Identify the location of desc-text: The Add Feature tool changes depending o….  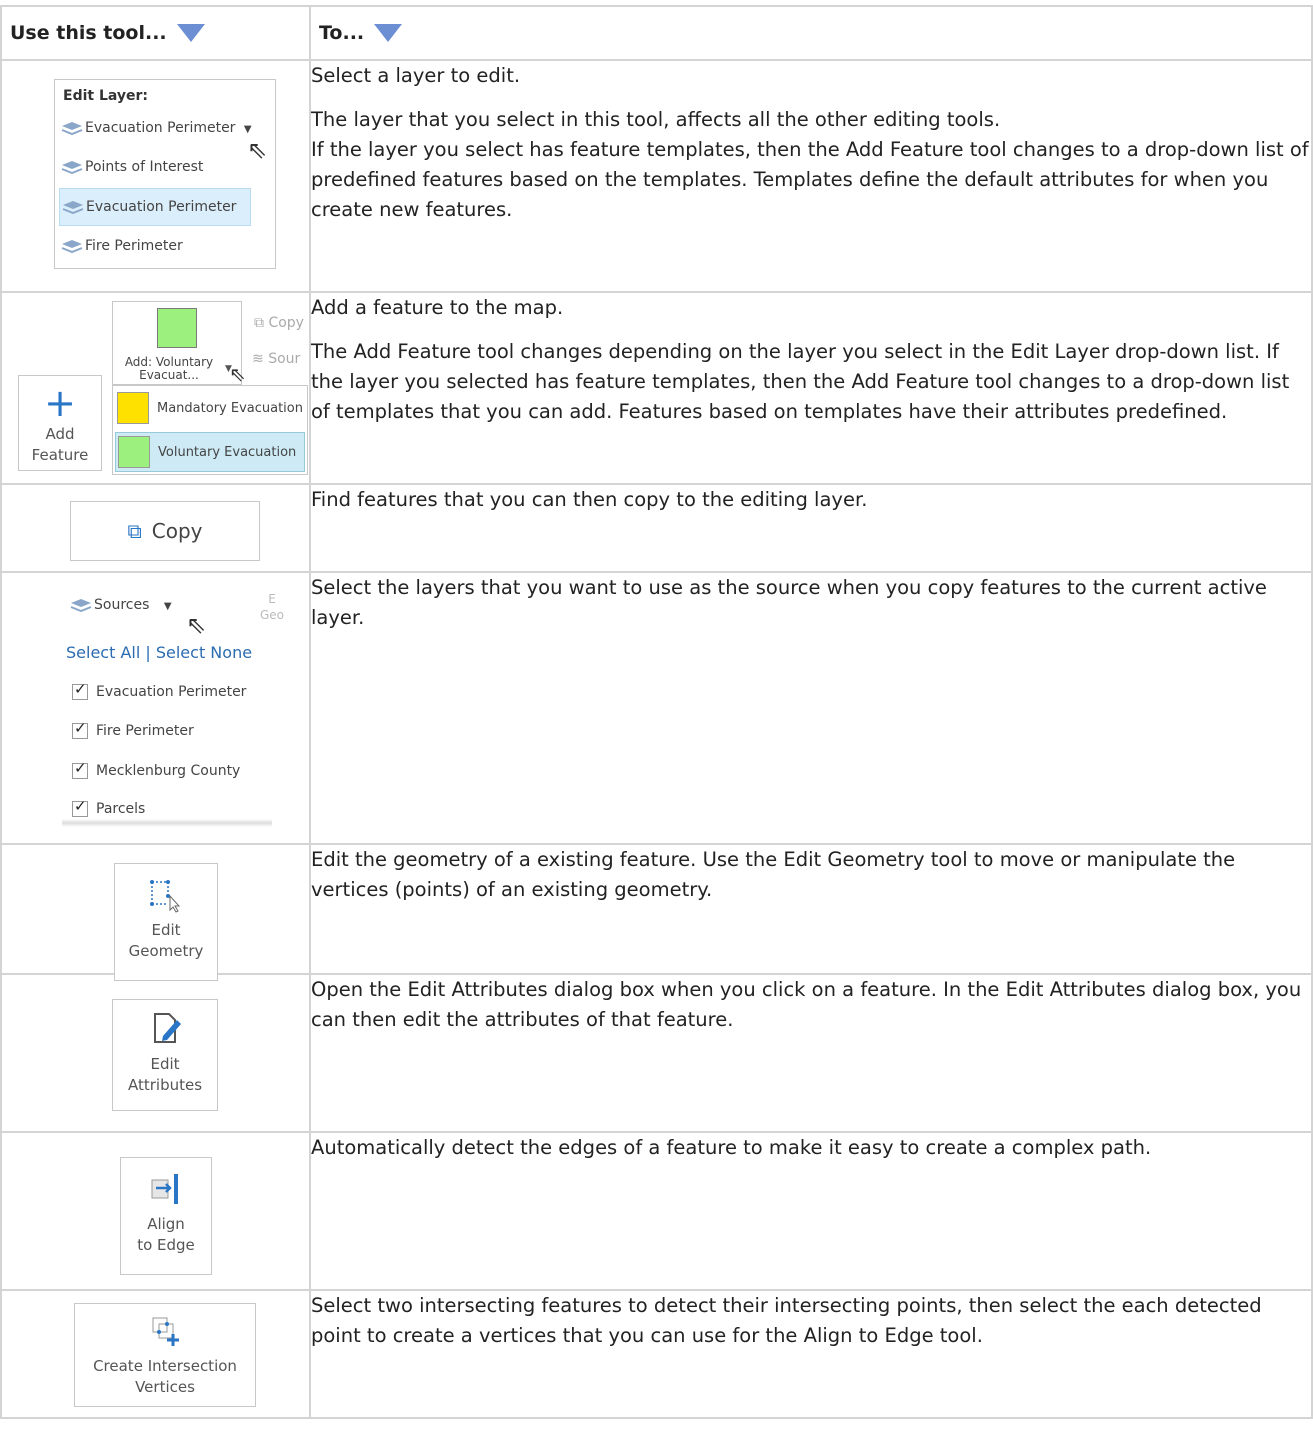
(800, 381).